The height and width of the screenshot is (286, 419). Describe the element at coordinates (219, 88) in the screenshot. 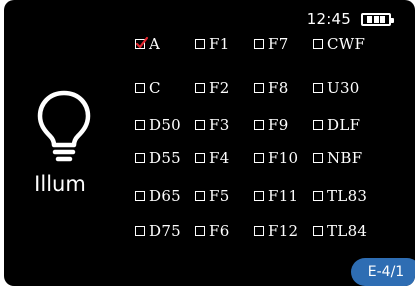

I see `illuminant-label: F2` at that location.